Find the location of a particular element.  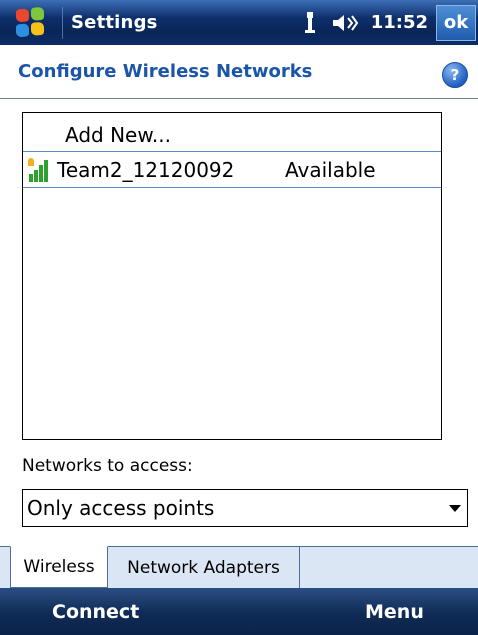

status-icons: 11:52 is located at coordinates (364, 23).